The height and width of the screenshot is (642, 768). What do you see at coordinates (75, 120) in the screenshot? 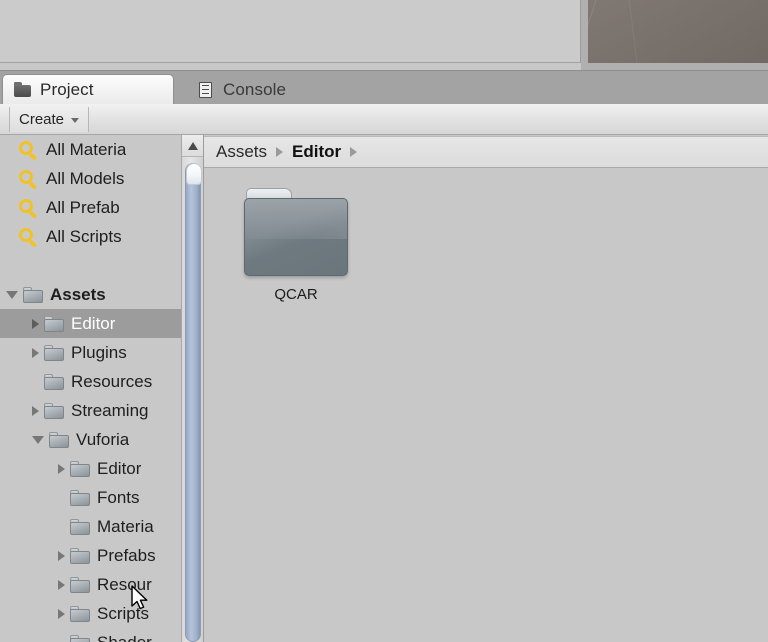
I see `caret-down-icon` at bounding box center [75, 120].